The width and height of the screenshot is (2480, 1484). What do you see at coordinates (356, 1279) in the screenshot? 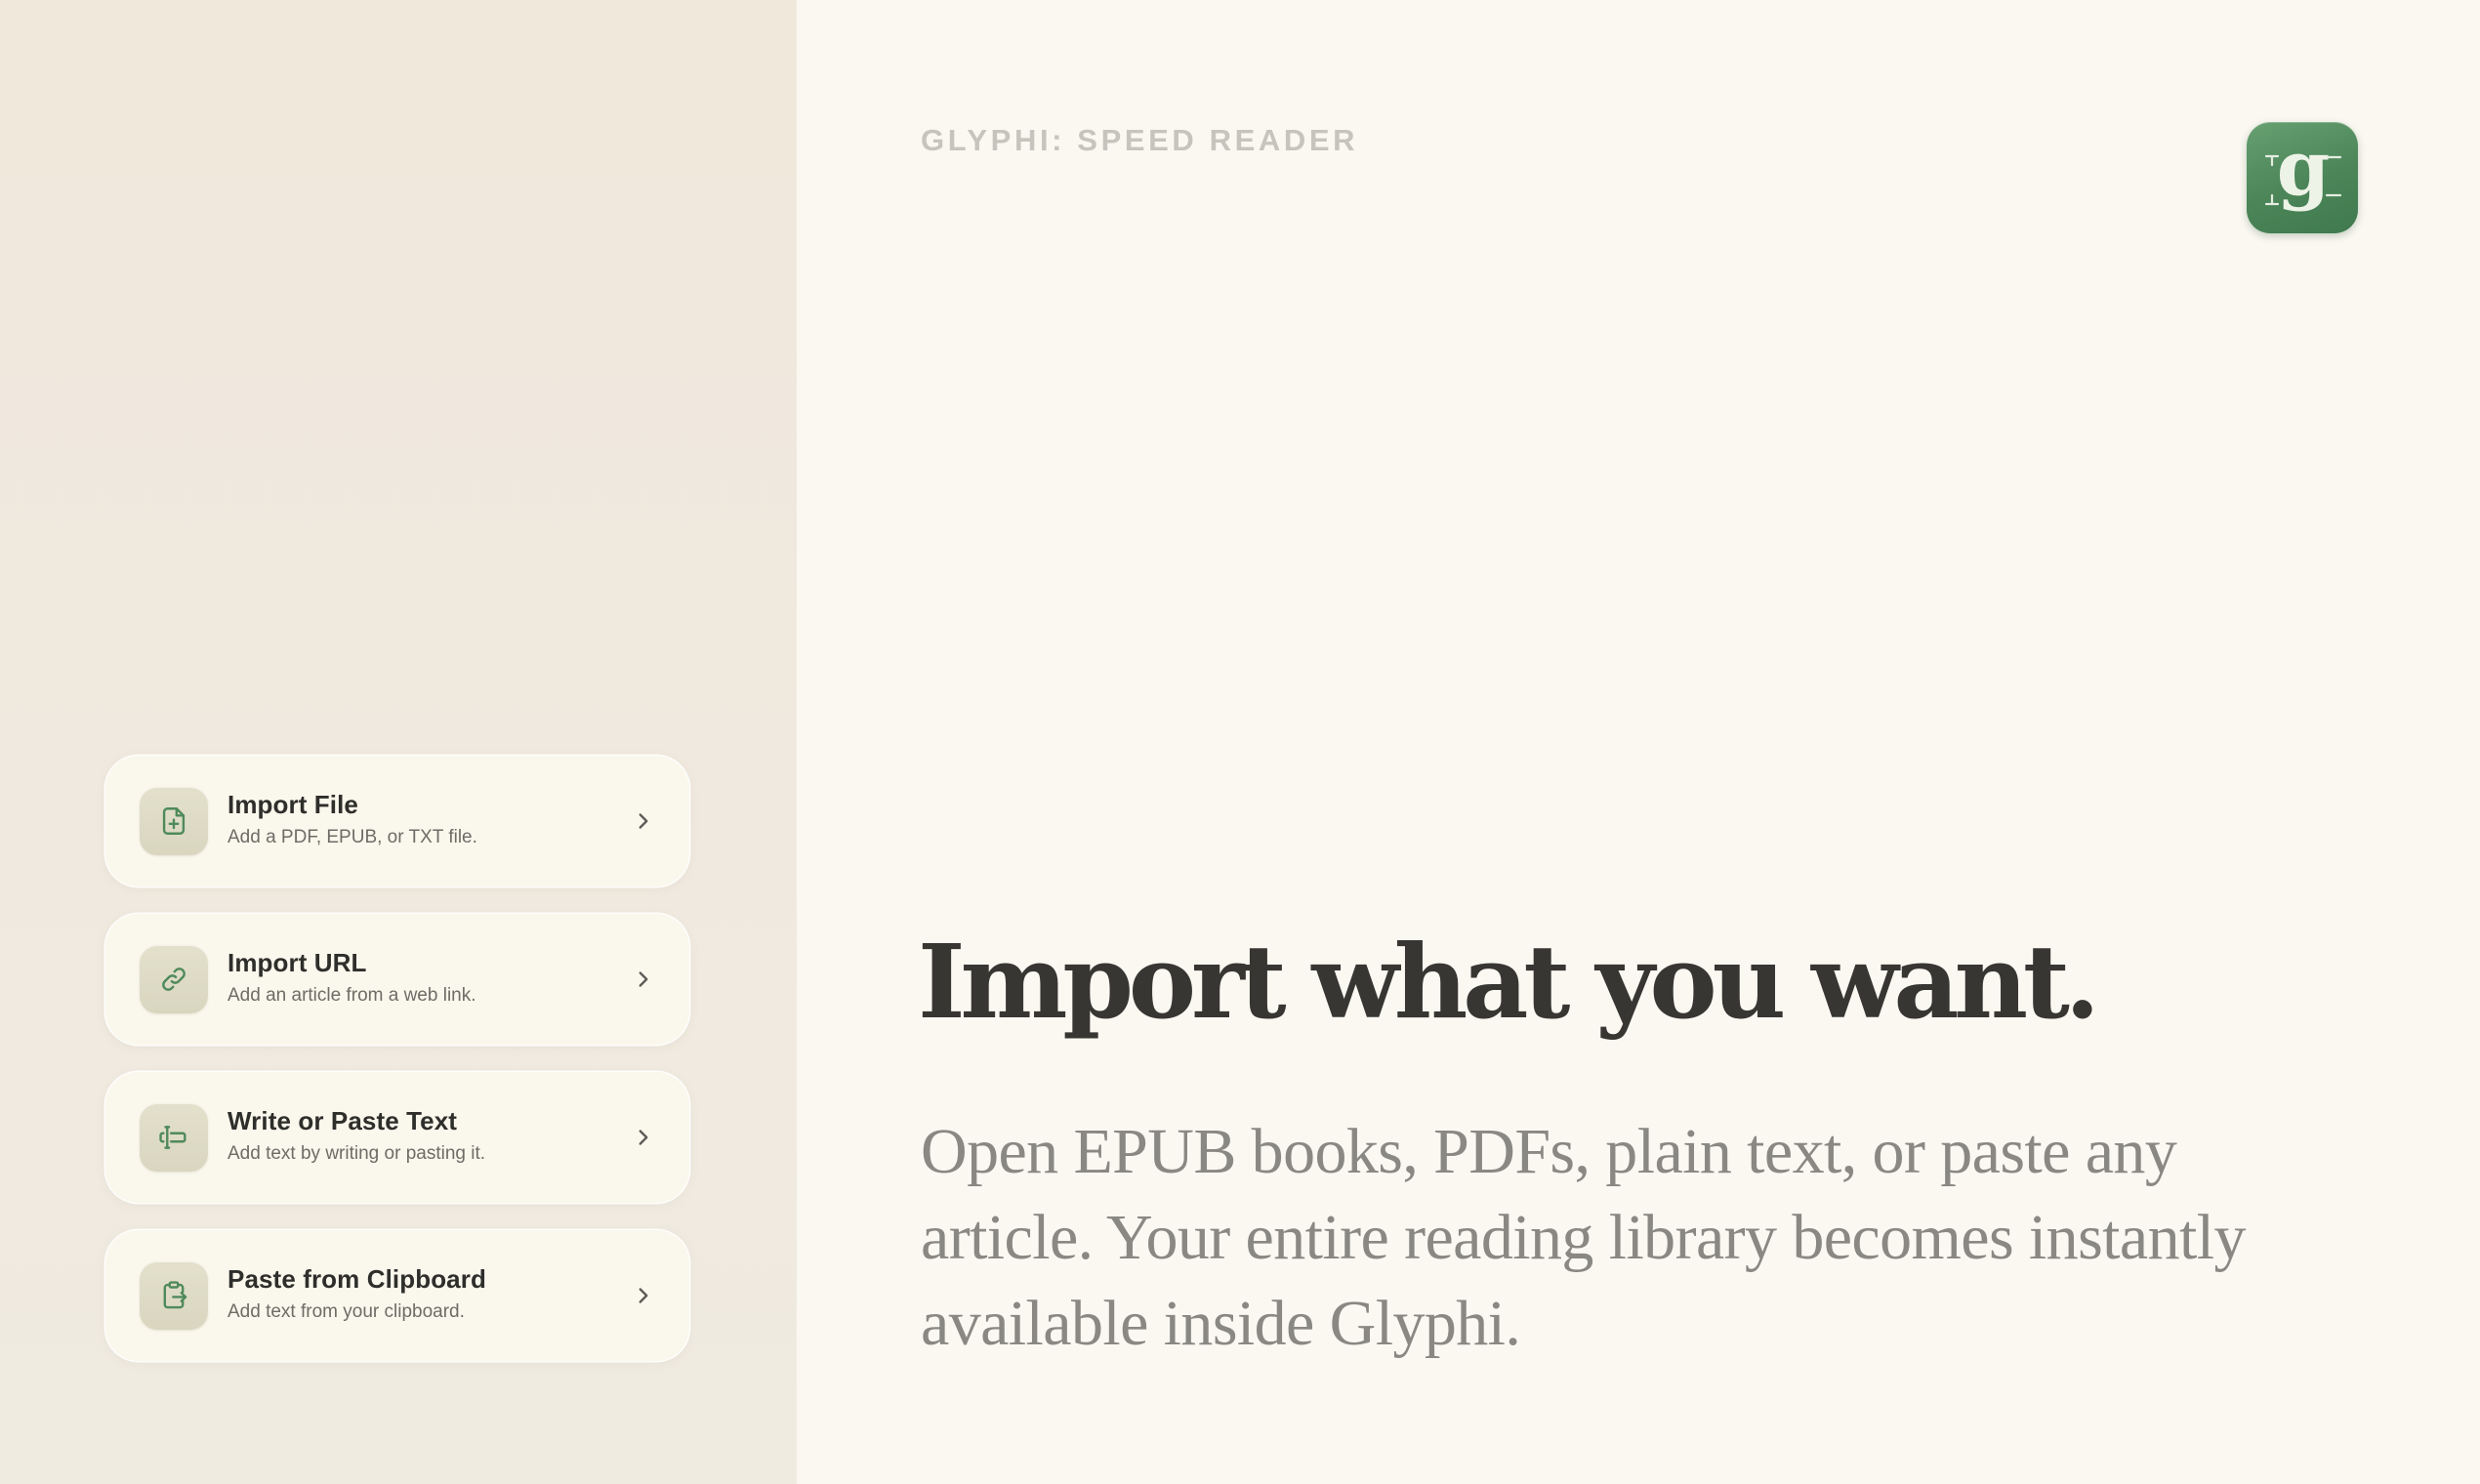
I see `paste-clipboard-title: Paste from Clipboard` at bounding box center [356, 1279].